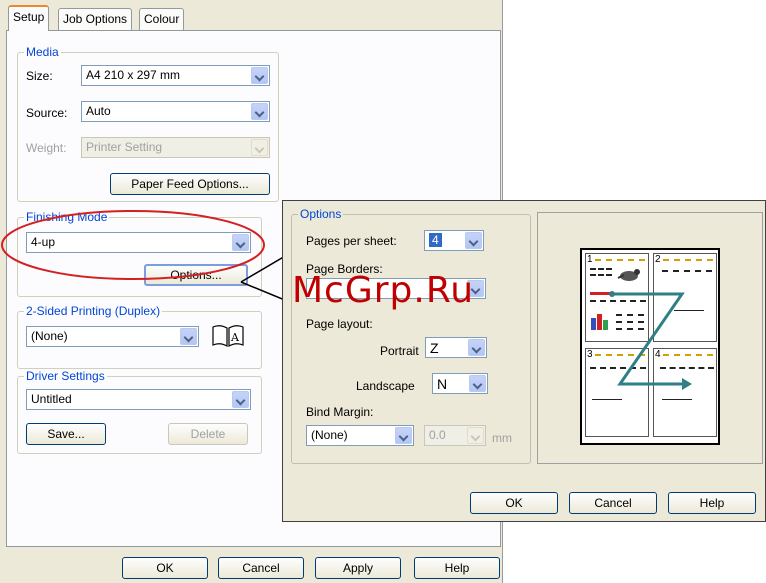 This screenshot has height=583, width=766. I want to click on layout-preview-panel: 1 2 3 4, so click(650, 338).